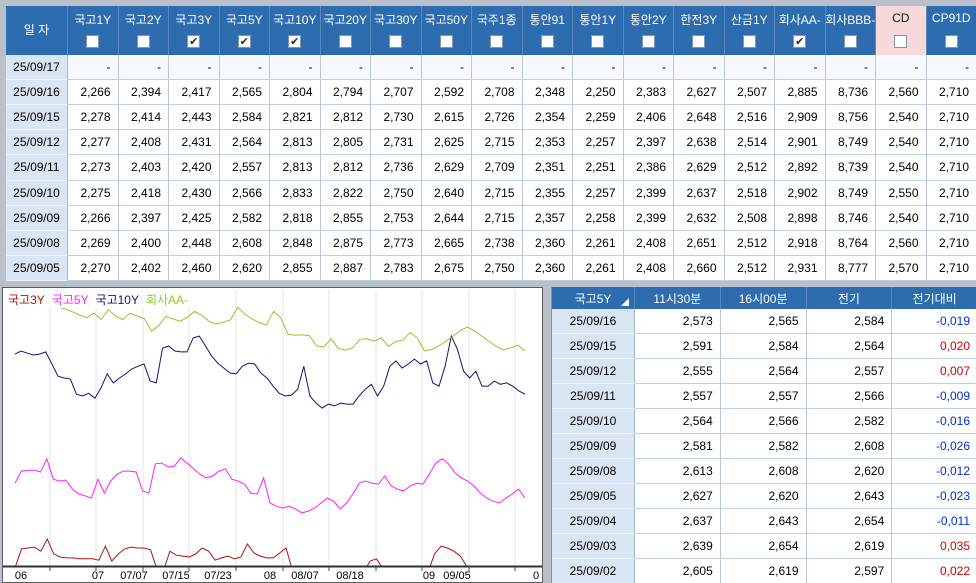  Describe the element at coordinates (750, 242) in the screenshot. I see `yield-value-cell: 2,512` at that location.